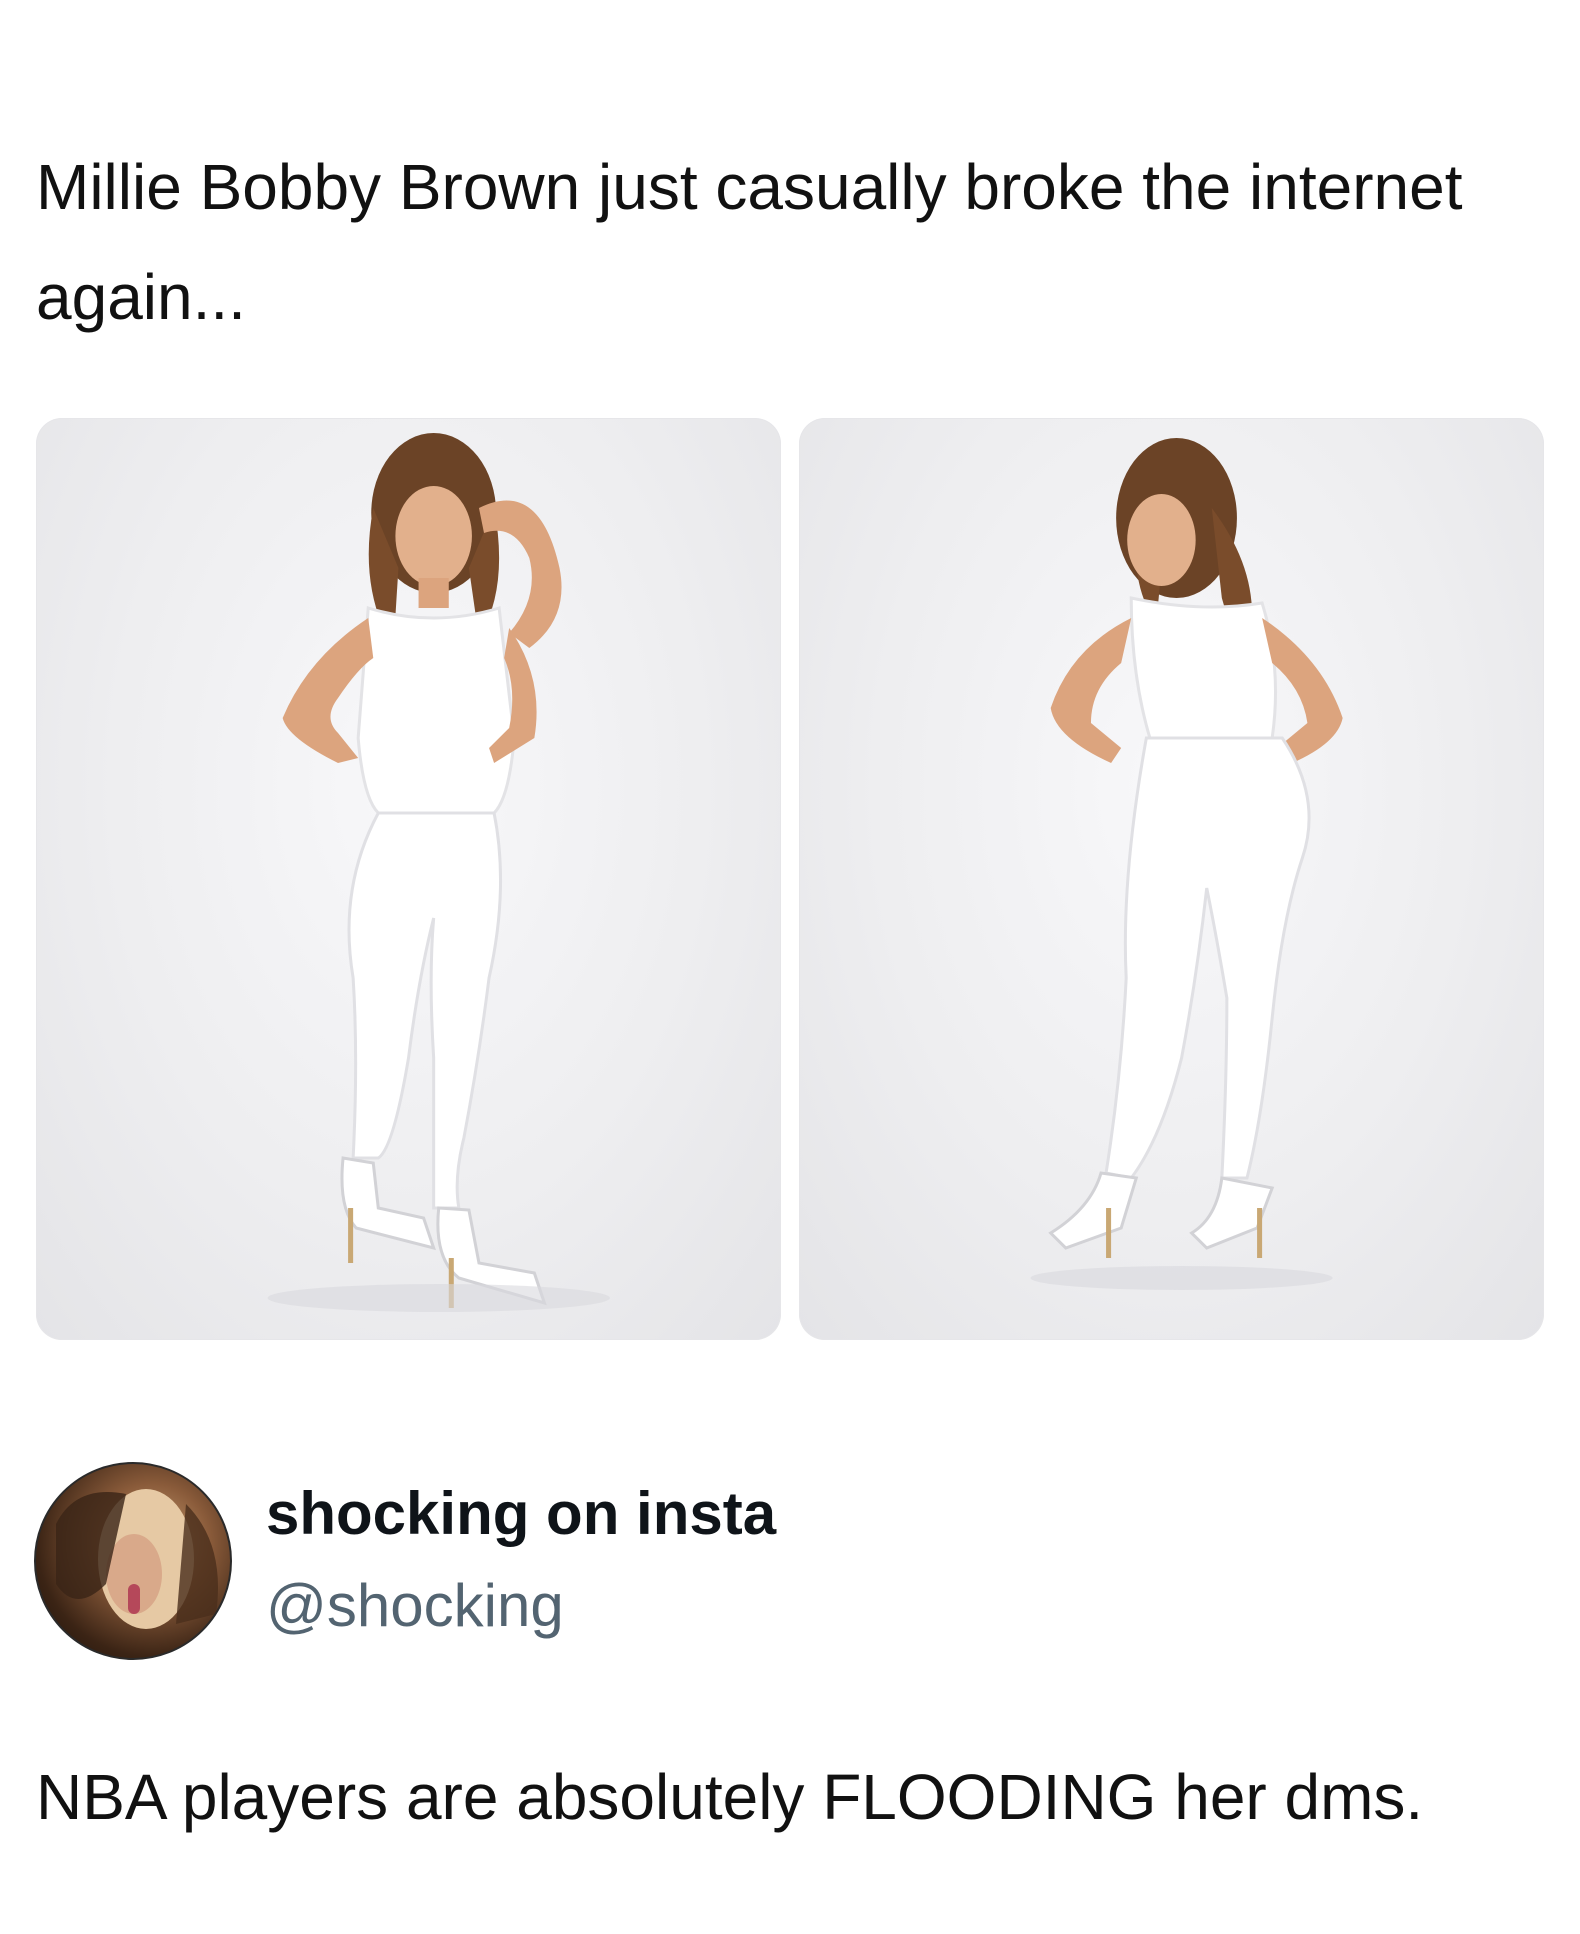 The width and height of the screenshot is (1580, 1934). Describe the element at coordinates (137, 1559) in the screenshot. I see `avatar-icon` at that location.